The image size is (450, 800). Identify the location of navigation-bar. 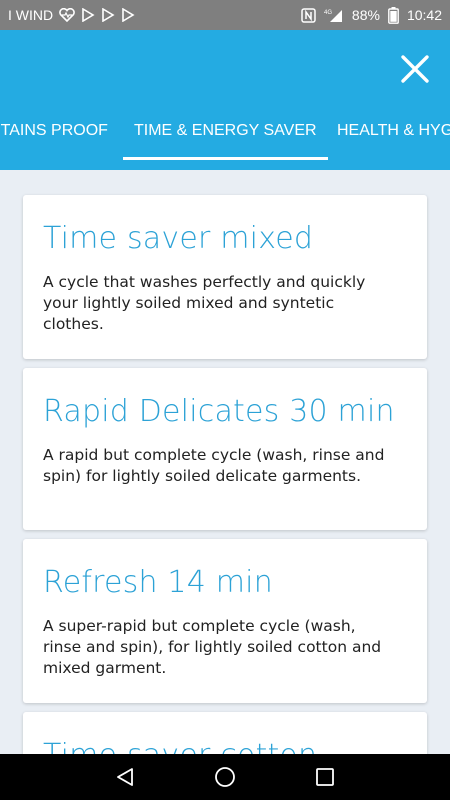
(225, 777).